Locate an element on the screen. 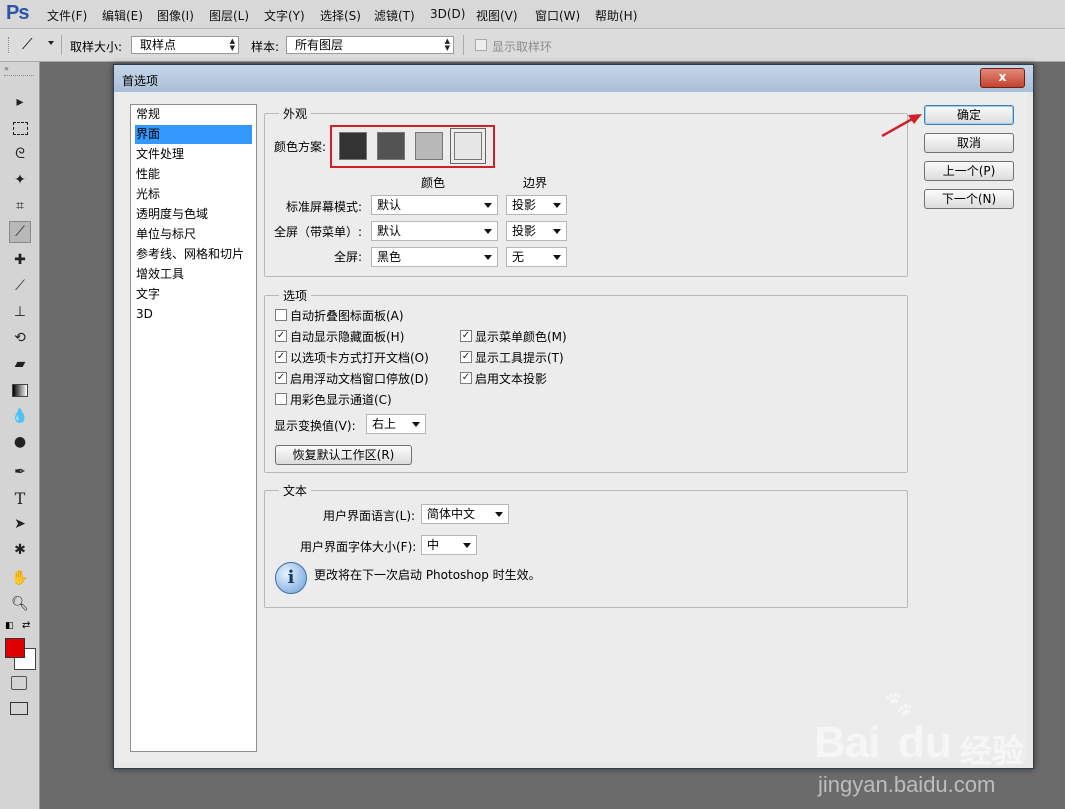  move-tool-icon: ▸ is located at coordinates (20, 102).